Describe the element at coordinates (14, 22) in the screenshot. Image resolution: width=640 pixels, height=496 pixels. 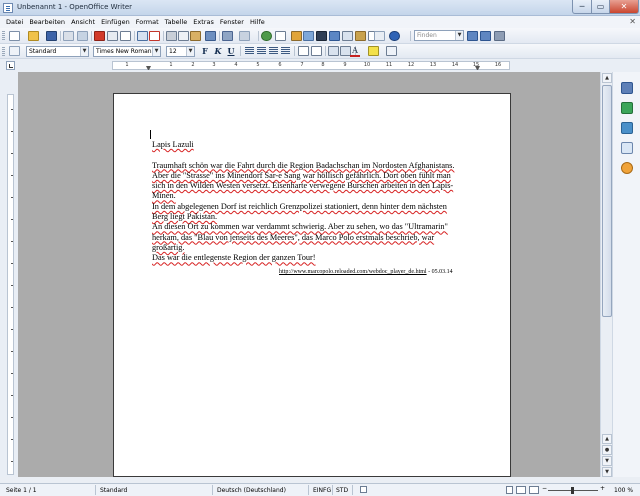
I see `menu-datei: Datei` at that location.